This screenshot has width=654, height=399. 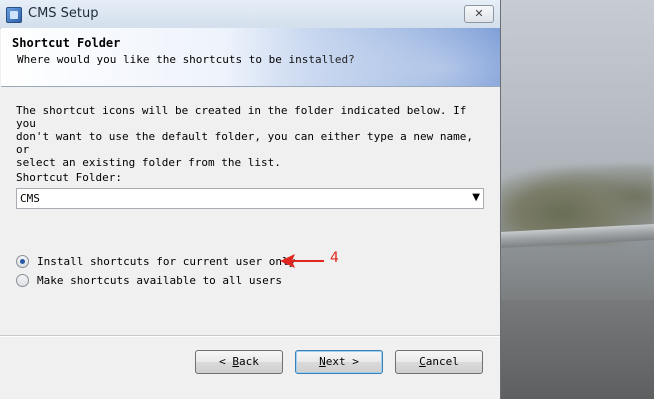 I want to click on shortcut-folder-combobox: CMS ▼, so click(x=250, y=198).